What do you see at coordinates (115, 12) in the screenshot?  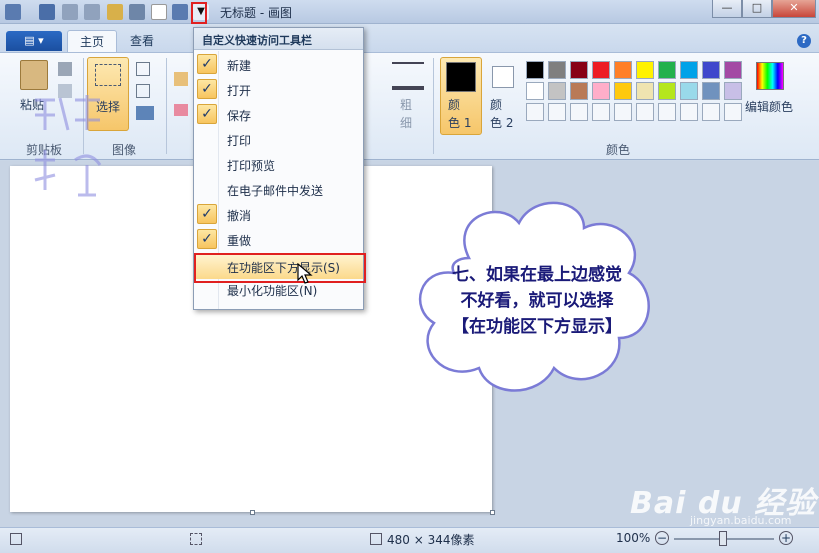 I see `new-from-folder-icon` at bounding box center [115, 12].